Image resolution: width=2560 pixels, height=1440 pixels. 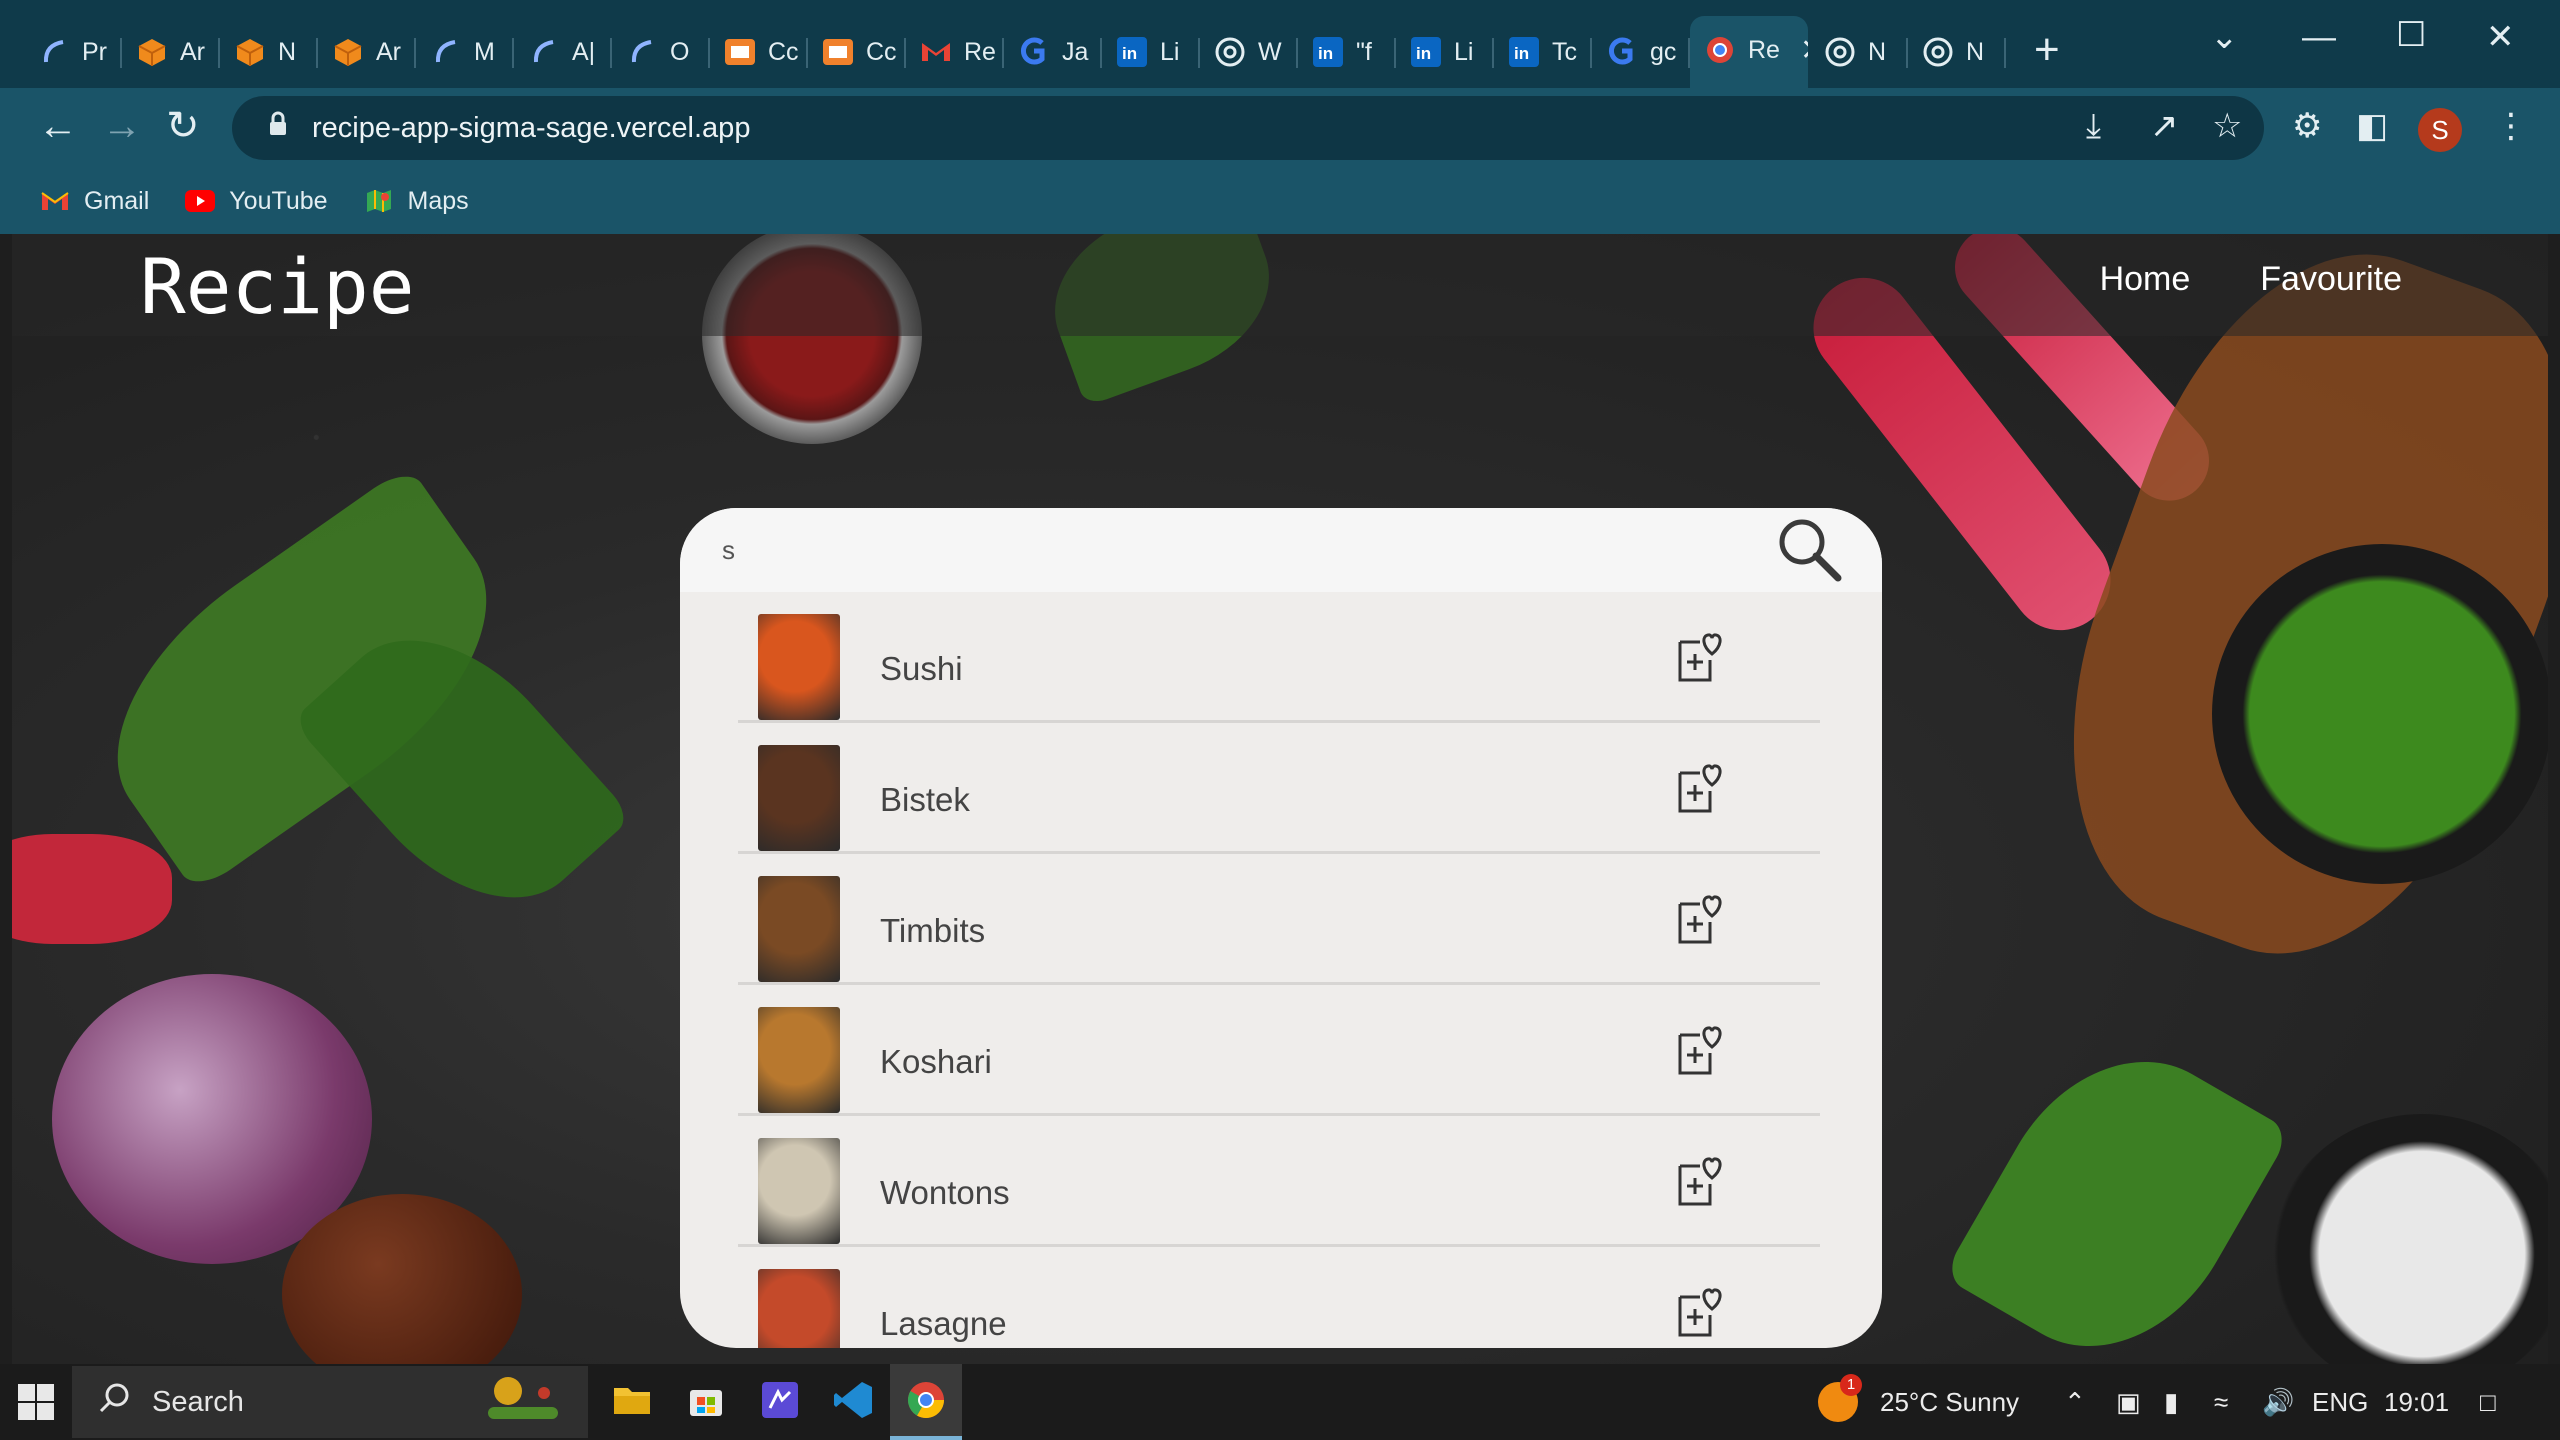 I want to click on share-icon: ↗, so click(x=2164, y=126).